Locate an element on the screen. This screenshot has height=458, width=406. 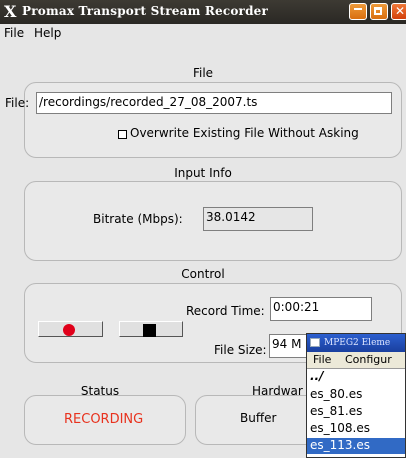
record-dot-icon is located at coordinates (69, 330).